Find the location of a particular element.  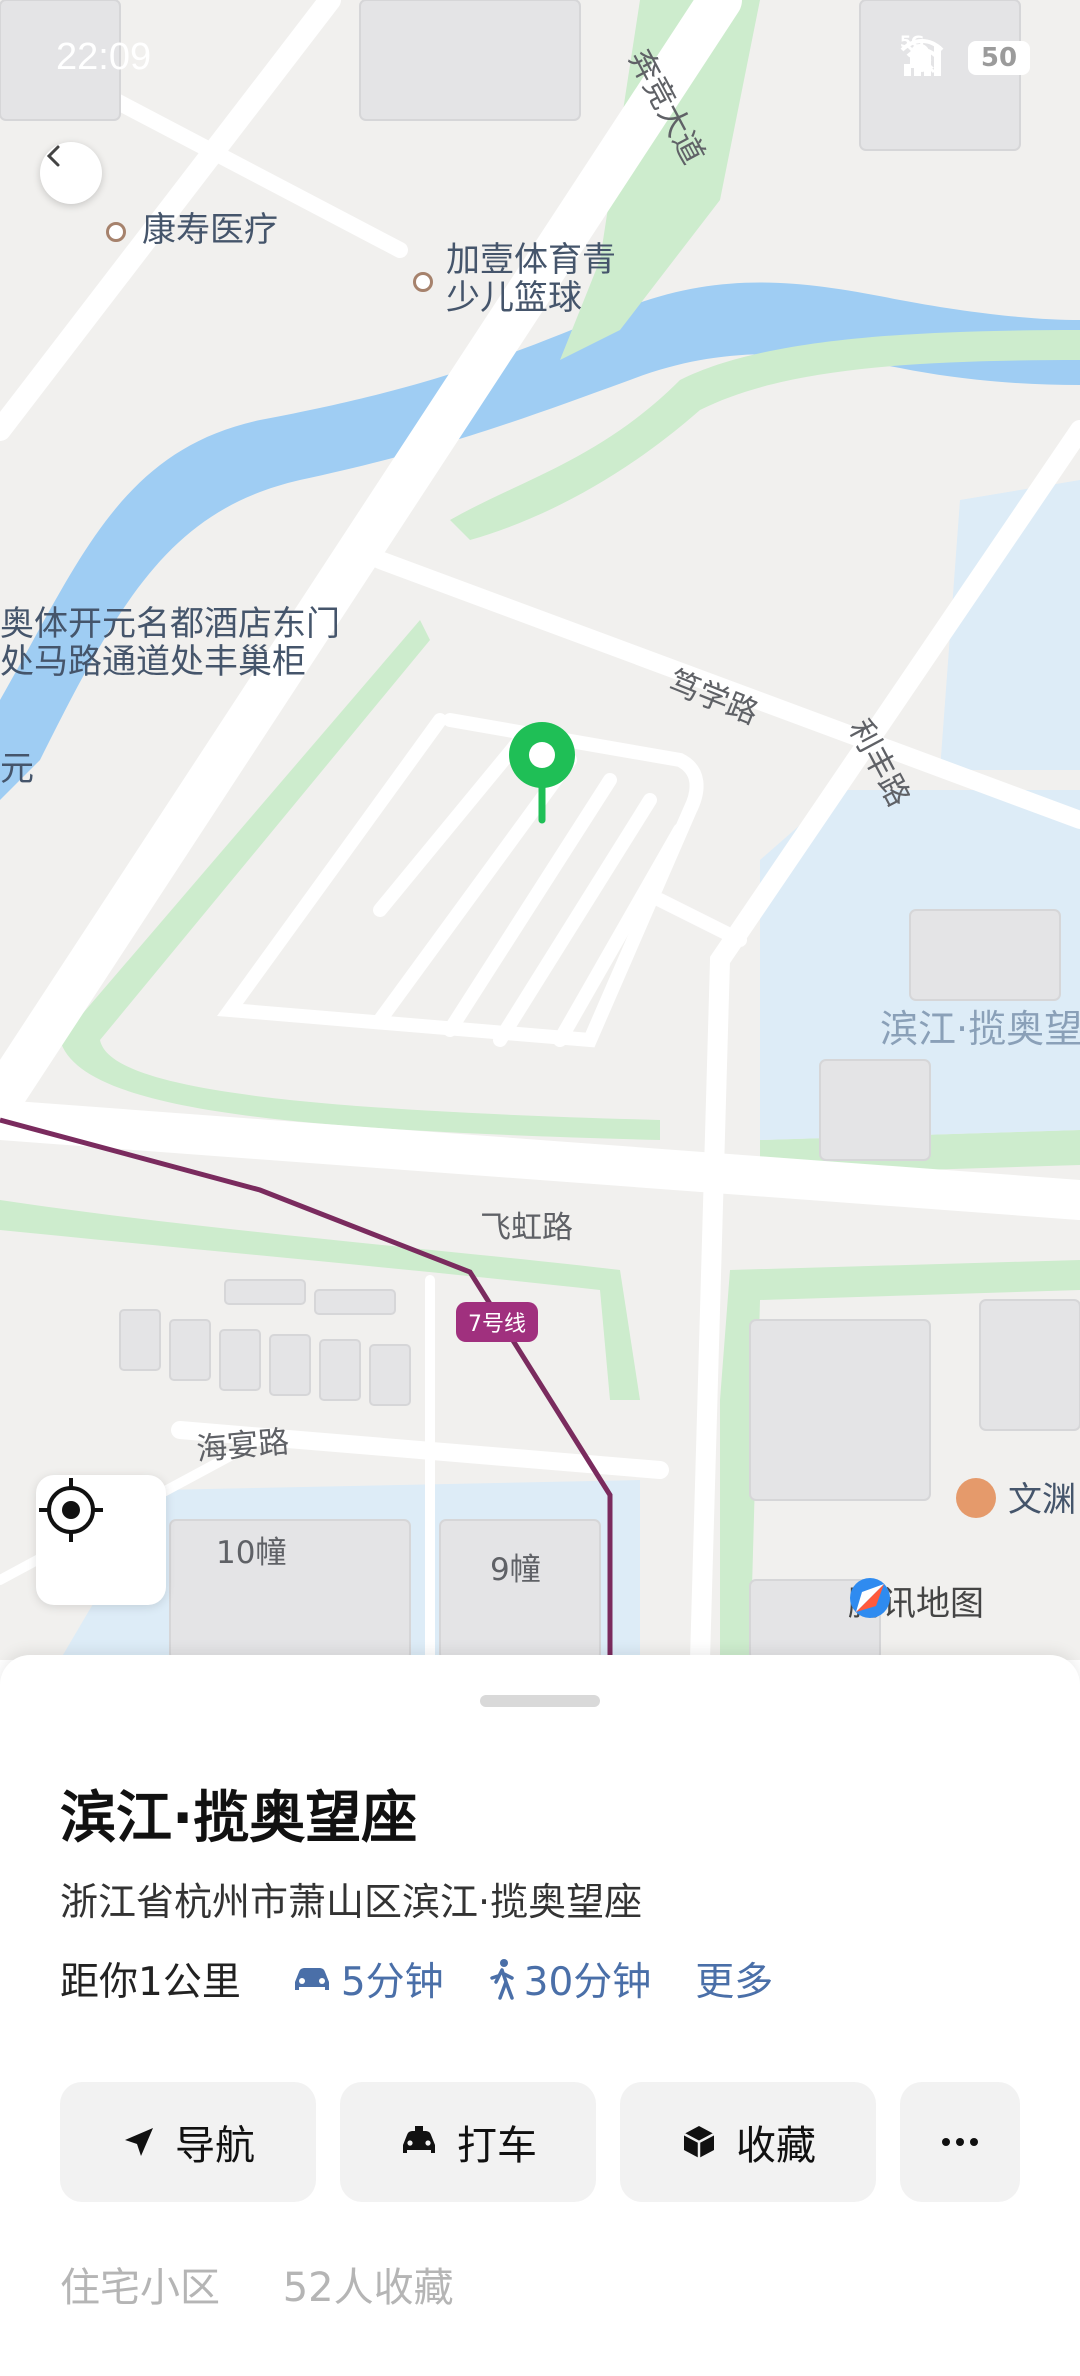

drive-time: 5分钟 is located at coordinates (367, 1979).